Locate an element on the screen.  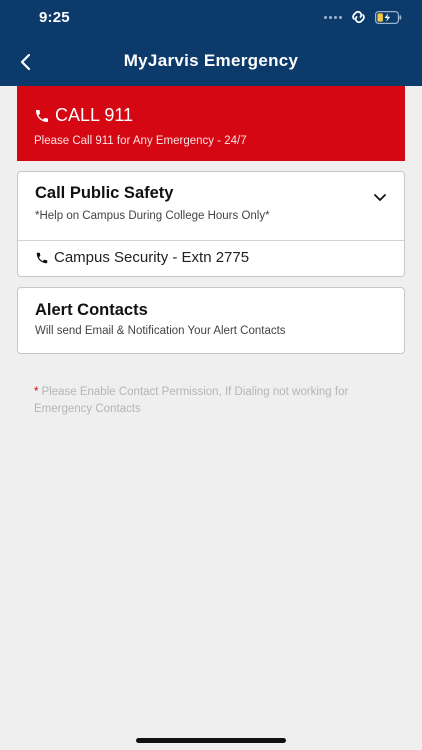
link-icon is located at coordinates (358, 17).